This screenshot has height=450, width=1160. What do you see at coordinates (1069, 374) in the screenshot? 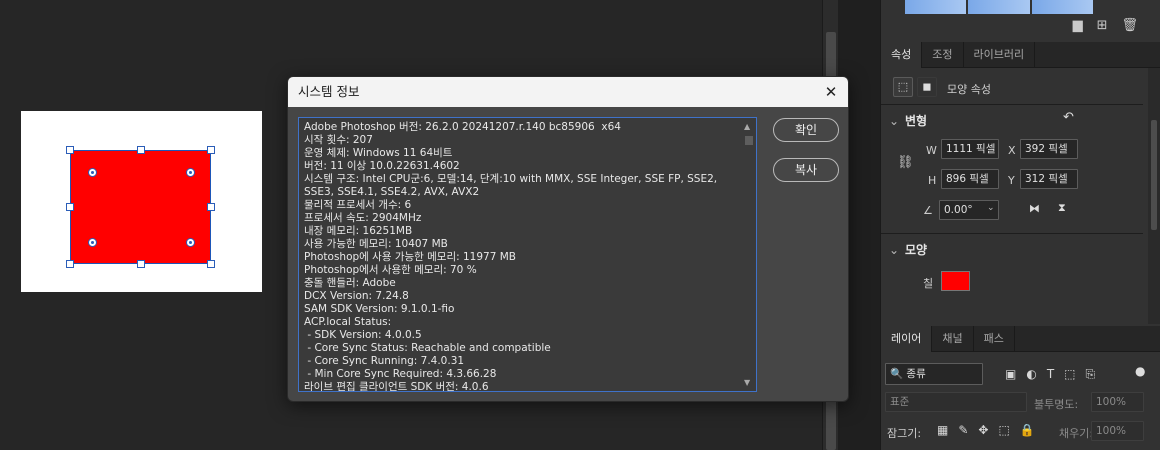
I see `shape-filter-icon: ⬚` at bounding box center [1069, 374].